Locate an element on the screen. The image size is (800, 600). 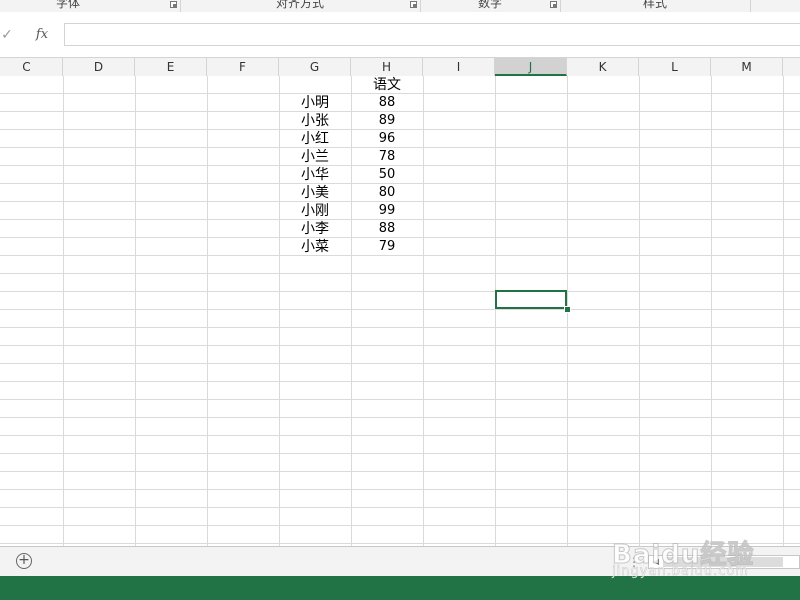
ribbon-group-label: 字体 is located at coordinates (67, 5).